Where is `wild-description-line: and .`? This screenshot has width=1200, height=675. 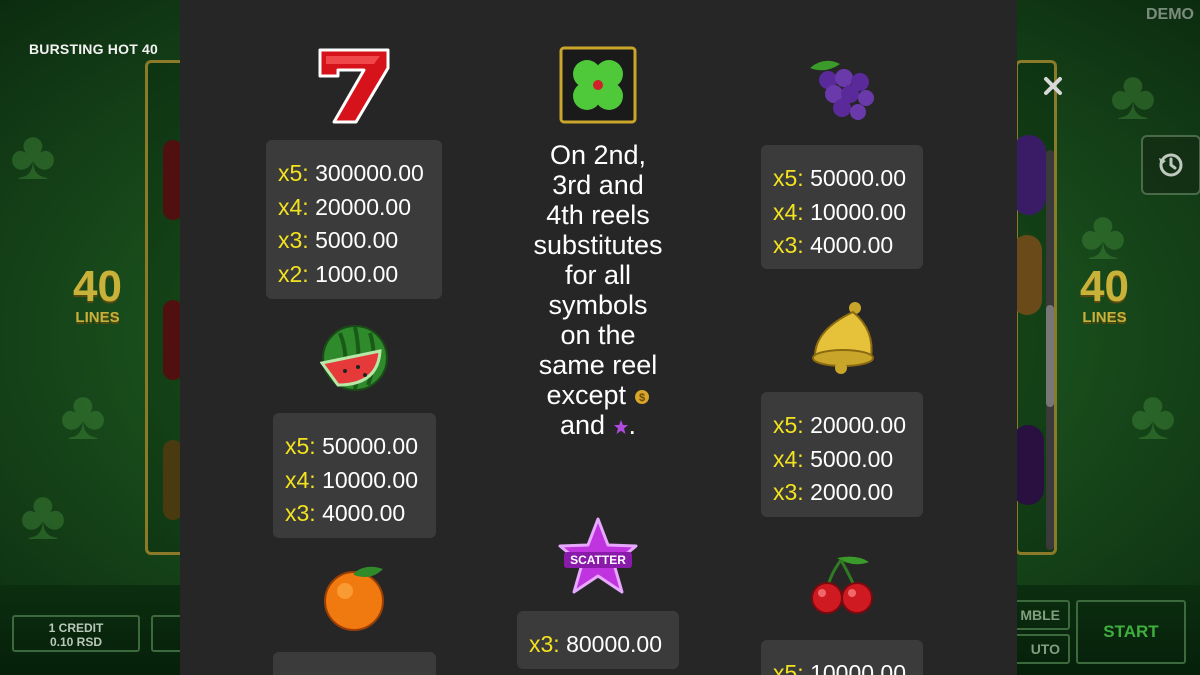 wild-description-line: and . is located at coordinates (598, 425).